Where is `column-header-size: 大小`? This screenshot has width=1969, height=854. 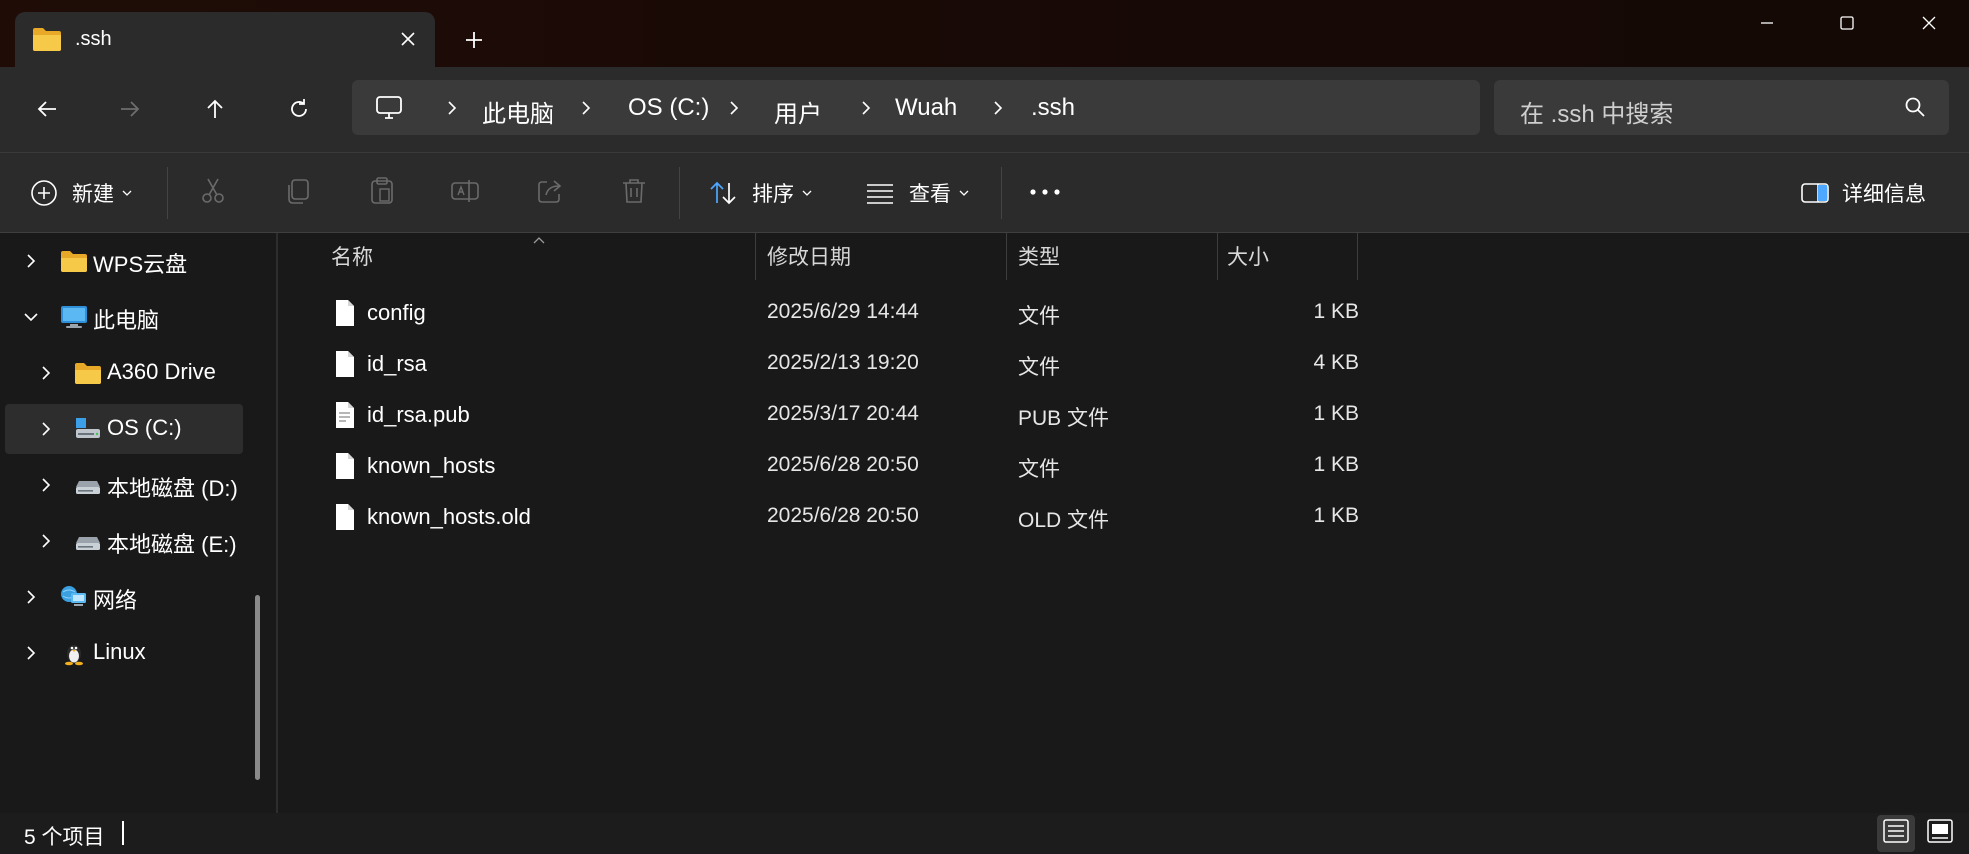
column-header-size: 大小 is located at coordinates (1248, 256).